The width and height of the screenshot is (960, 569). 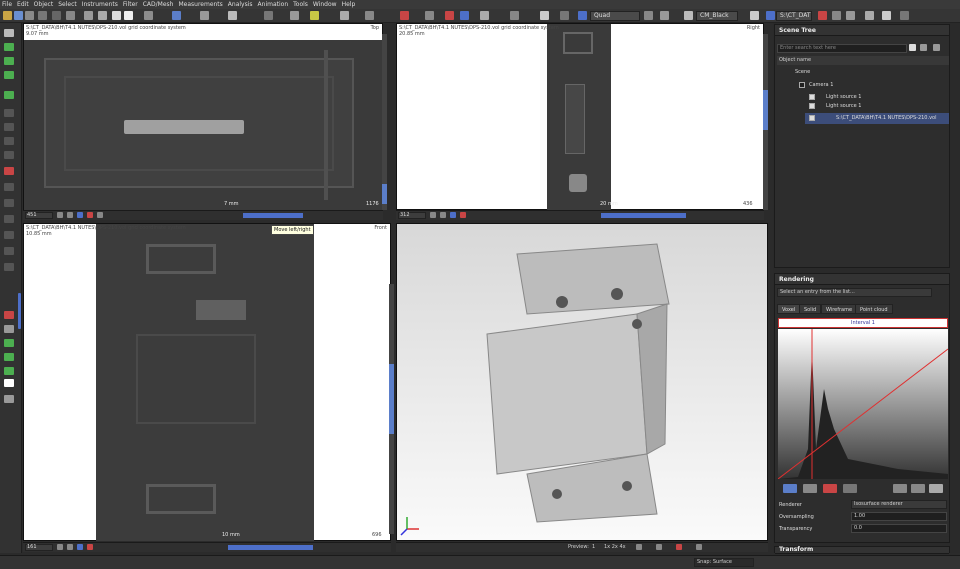 What do you see at coordinates (9, 251) in the screenshot?
I see `invert-icon` at bounding box center [9, 251].